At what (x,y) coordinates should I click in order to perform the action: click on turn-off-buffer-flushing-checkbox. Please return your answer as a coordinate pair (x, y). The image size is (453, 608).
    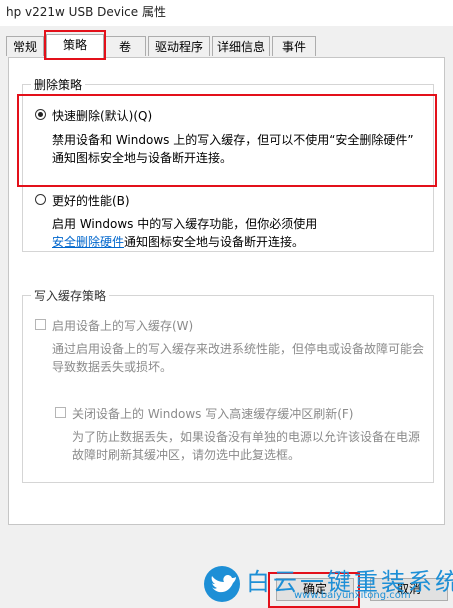
    Looking at the image, I should click on (60, 412).